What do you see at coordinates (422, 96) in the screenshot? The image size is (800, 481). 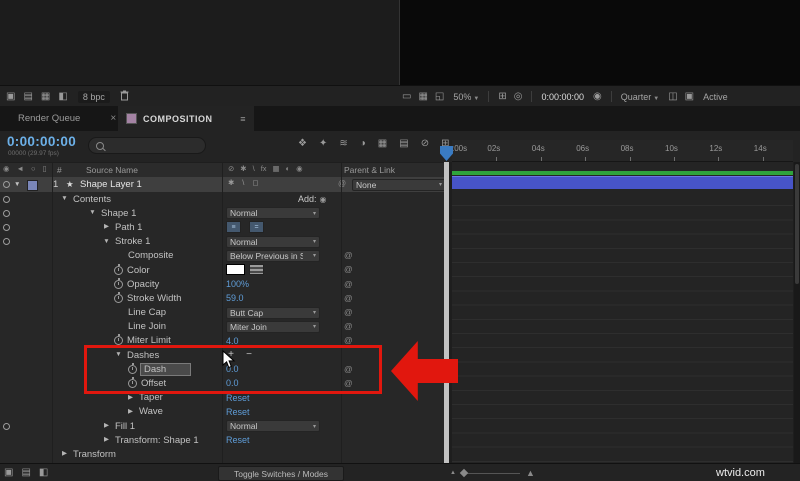 I see `channels-icon: ▦` at bounding box center [422, 96].